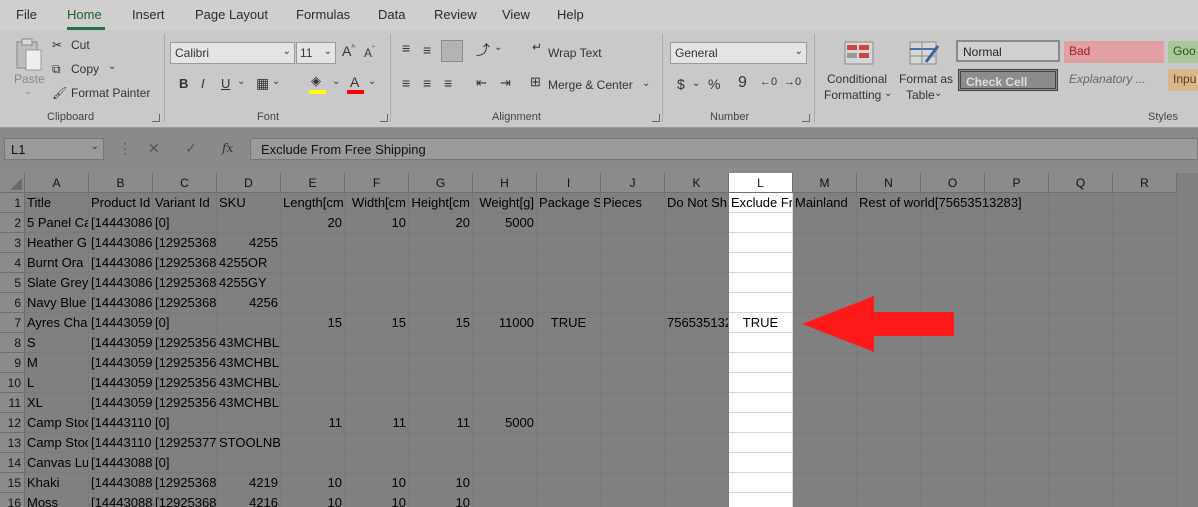 This screenshot has height=507, width=1198. What do you see at coordinates (633, 463) in the screenshot?
I see `cell-j14` at bounding box center [633, 463].